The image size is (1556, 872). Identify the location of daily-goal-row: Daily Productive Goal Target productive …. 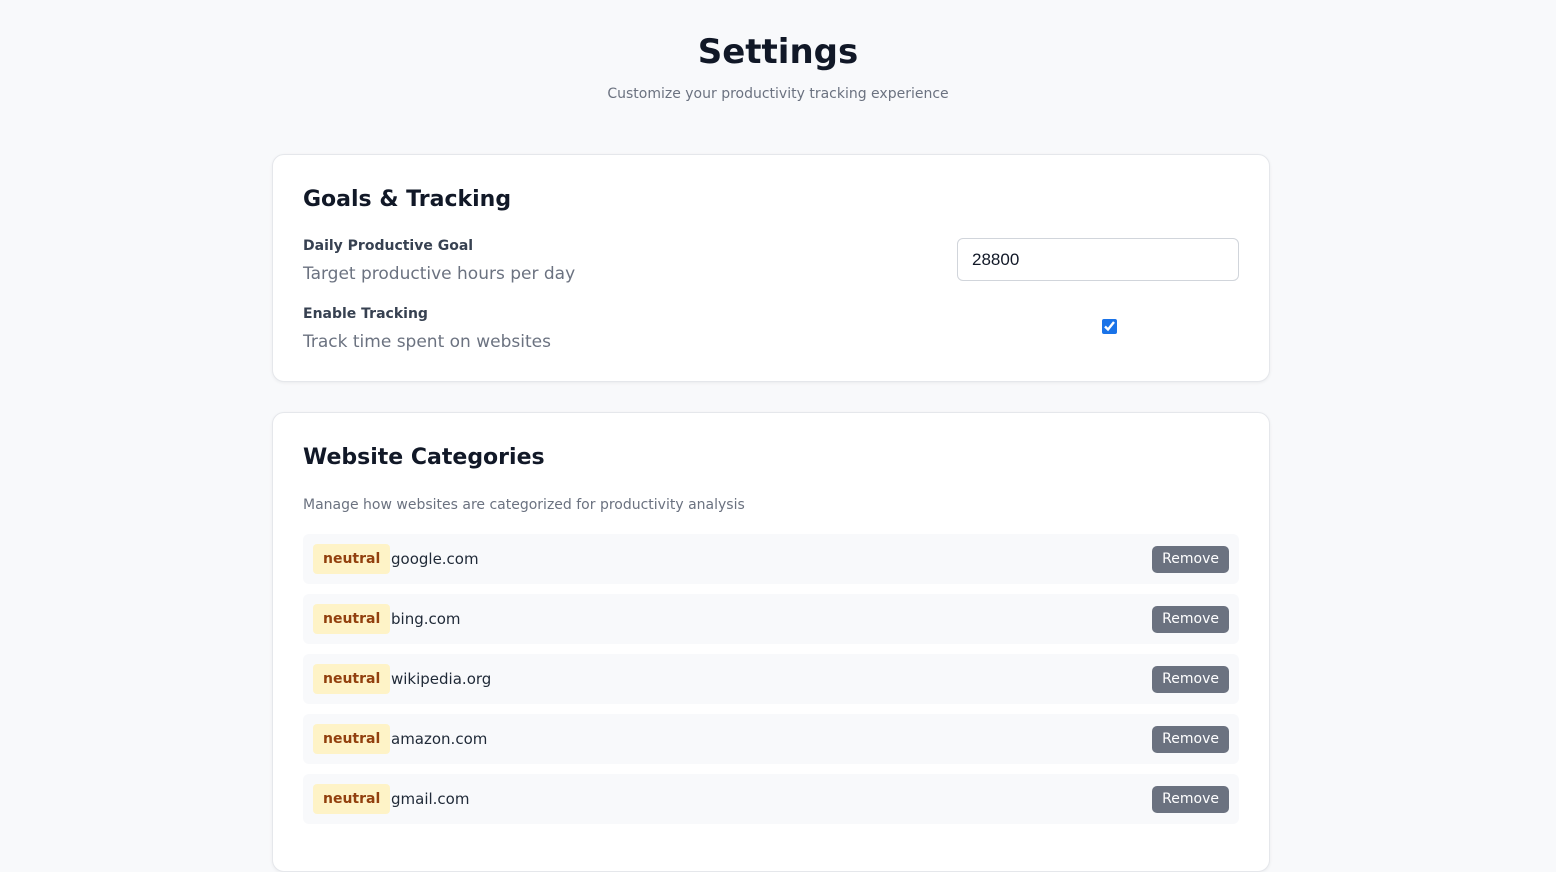
(771, 263).